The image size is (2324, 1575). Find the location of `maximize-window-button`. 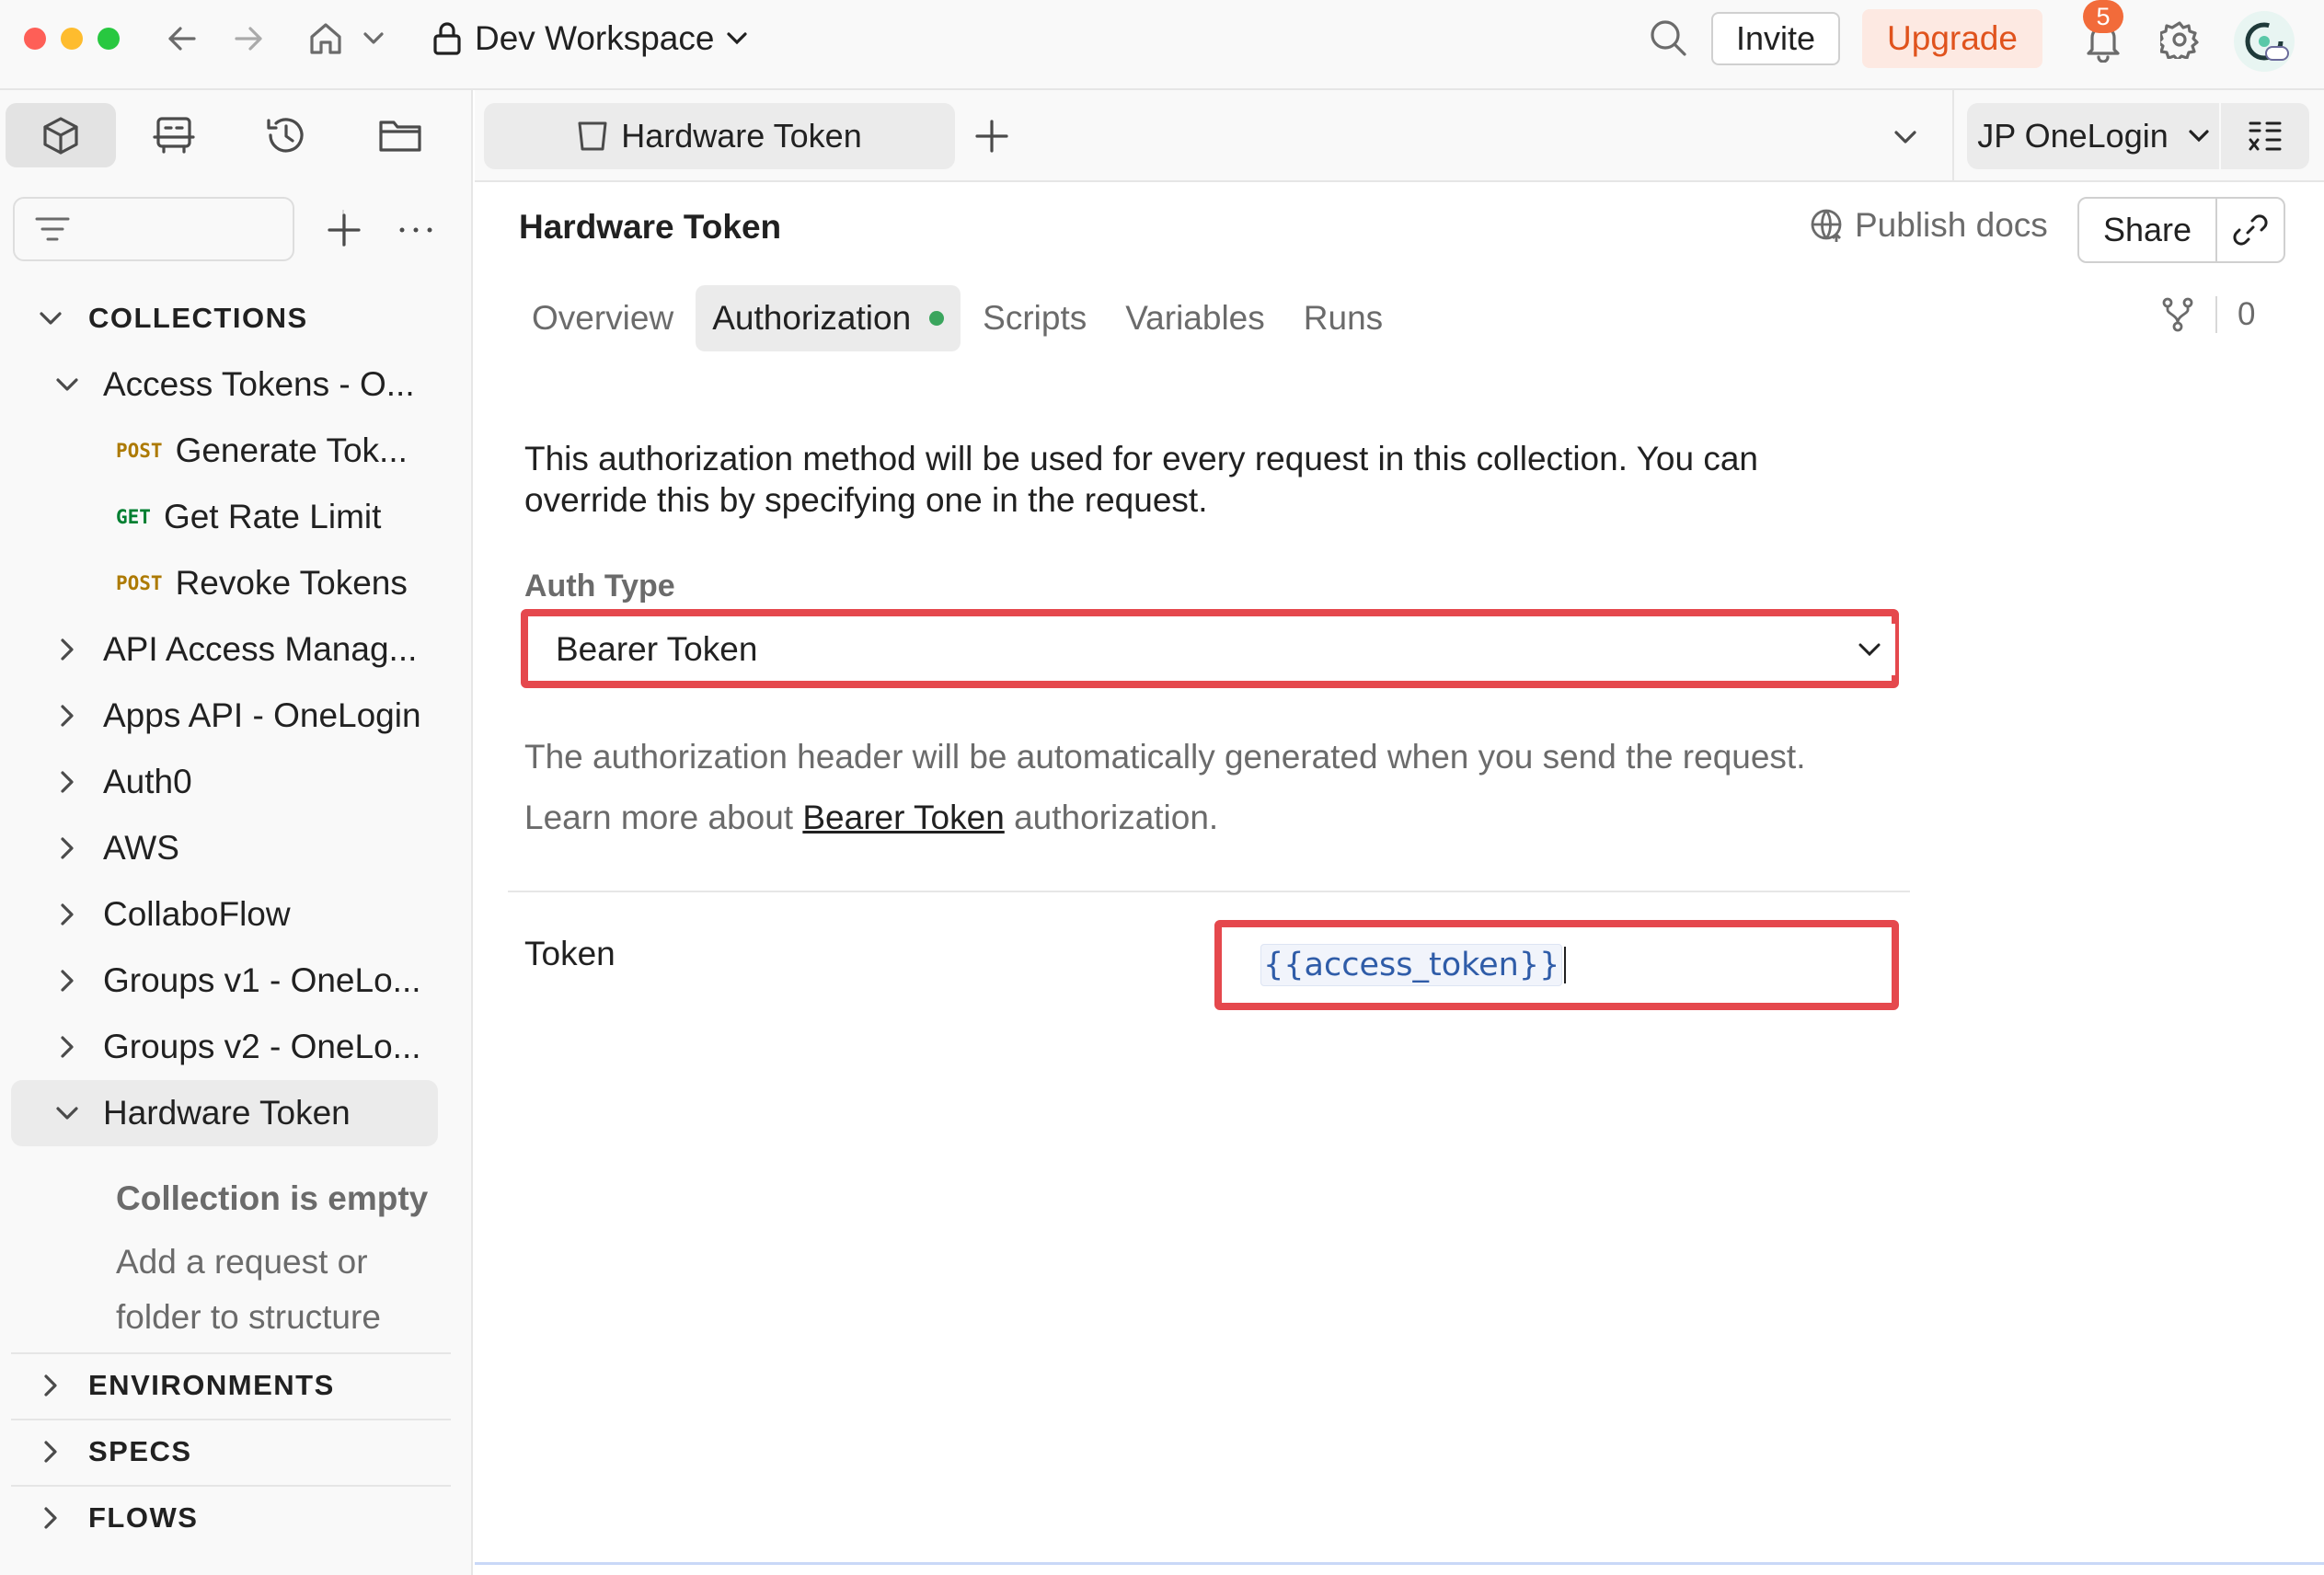

maximize-window-button is located at coordinates (109, 39).